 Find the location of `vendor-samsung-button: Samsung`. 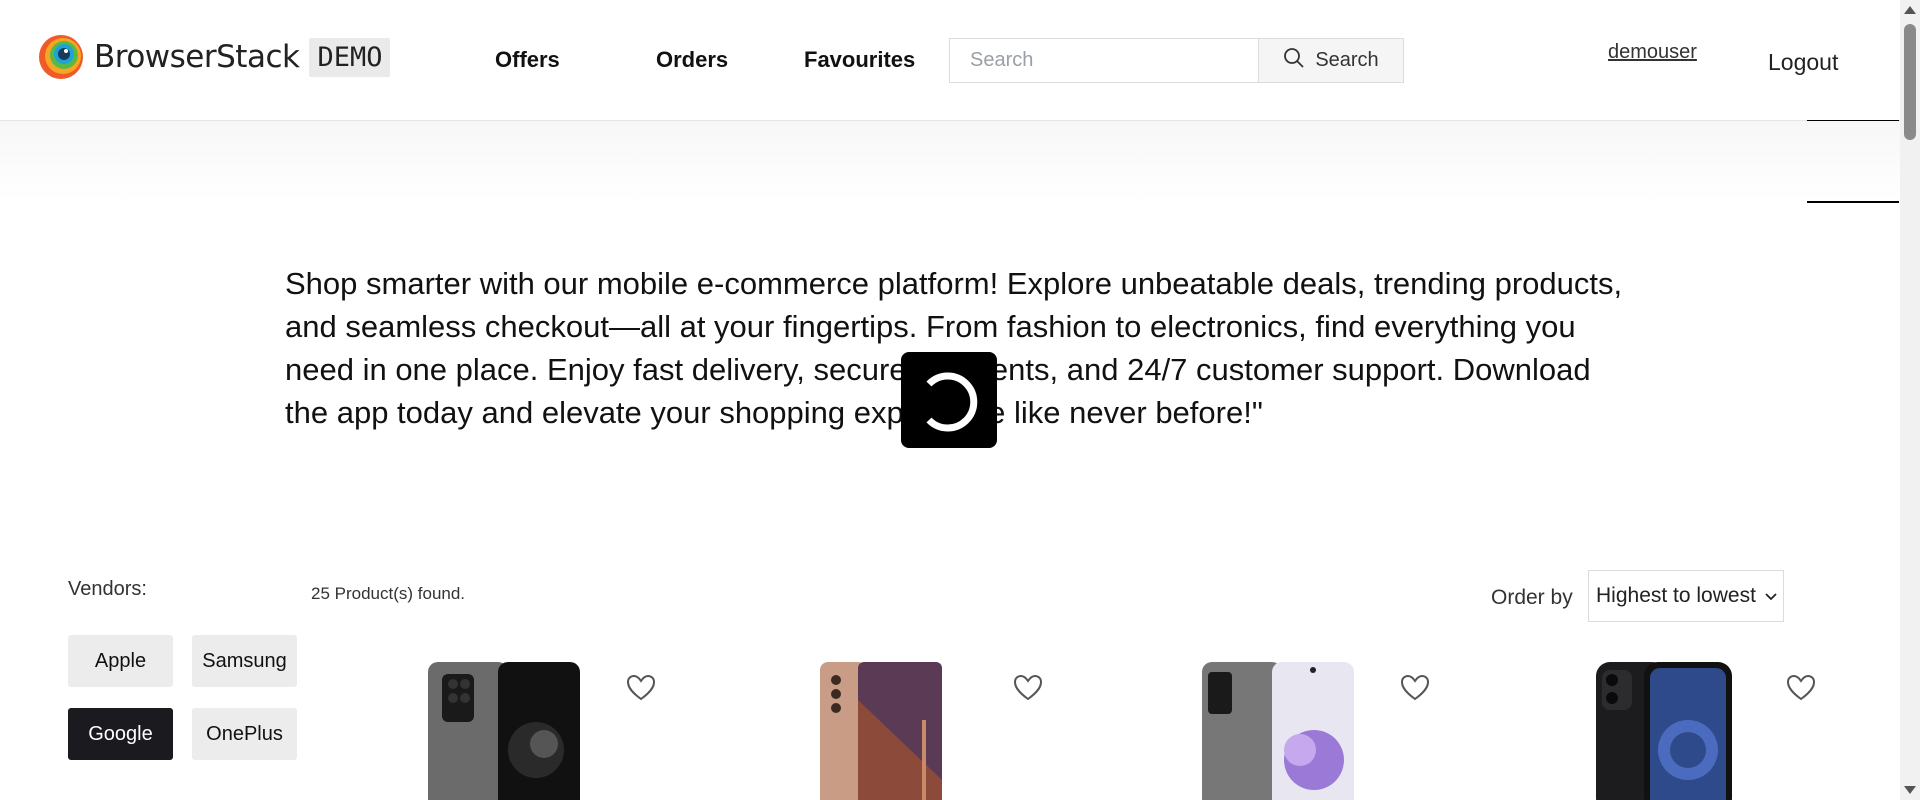

vendor-samsung-button: Samsung is located at coordinates (244, 661).